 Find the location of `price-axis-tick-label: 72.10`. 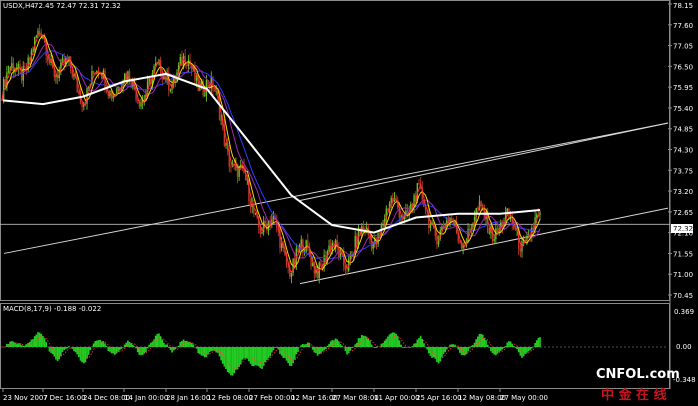

price-axis-tick-label: 72.10 is located at coordinates (683, 234).